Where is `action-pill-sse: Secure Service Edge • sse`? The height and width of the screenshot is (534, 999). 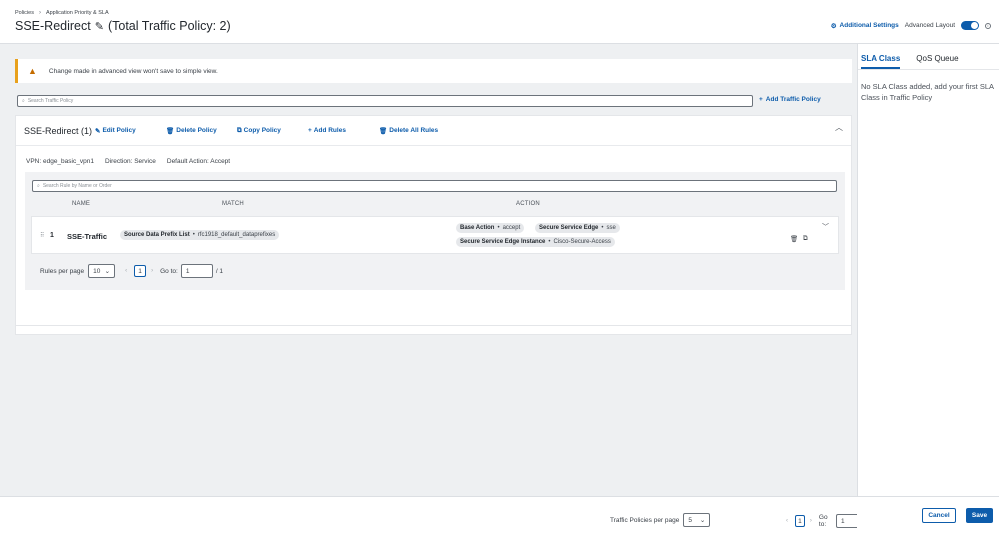
action-pill-sse: Secure Service Edge • sse is located at coordinates (577, 228).